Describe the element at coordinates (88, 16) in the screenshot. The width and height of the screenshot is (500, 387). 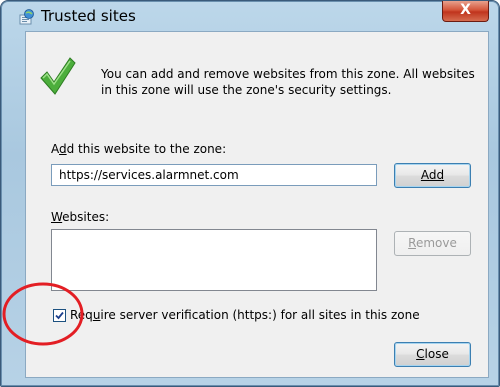
I see `window-title: Trusted sites` at that location.